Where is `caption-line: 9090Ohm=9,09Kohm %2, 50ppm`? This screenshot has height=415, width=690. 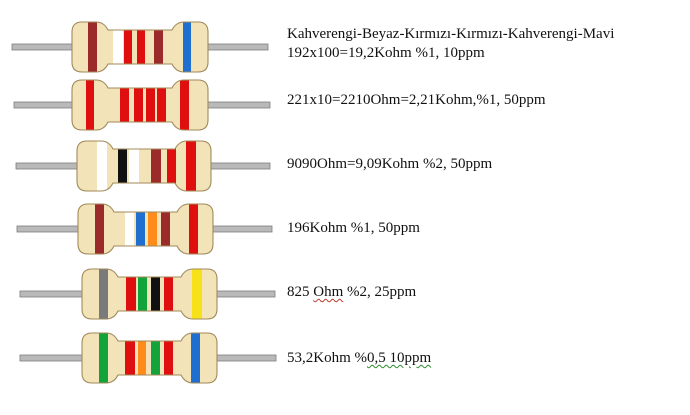
caption-line: 9090Ohm=9,09Kohm %2, 50ppm is located at coordinates (390, 164).